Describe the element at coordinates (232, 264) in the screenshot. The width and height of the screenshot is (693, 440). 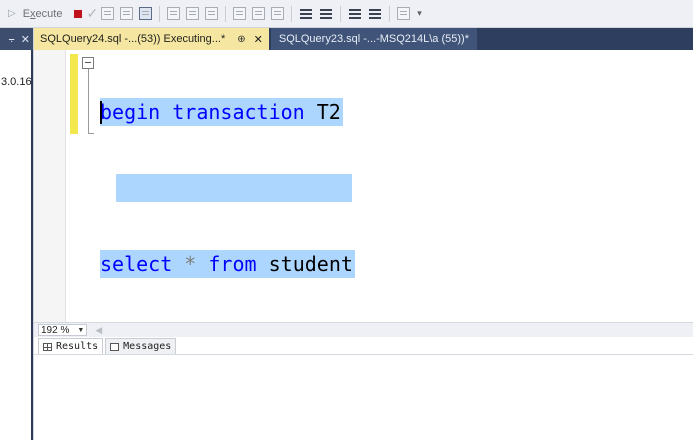
I see `keyword-from: from` at that location.